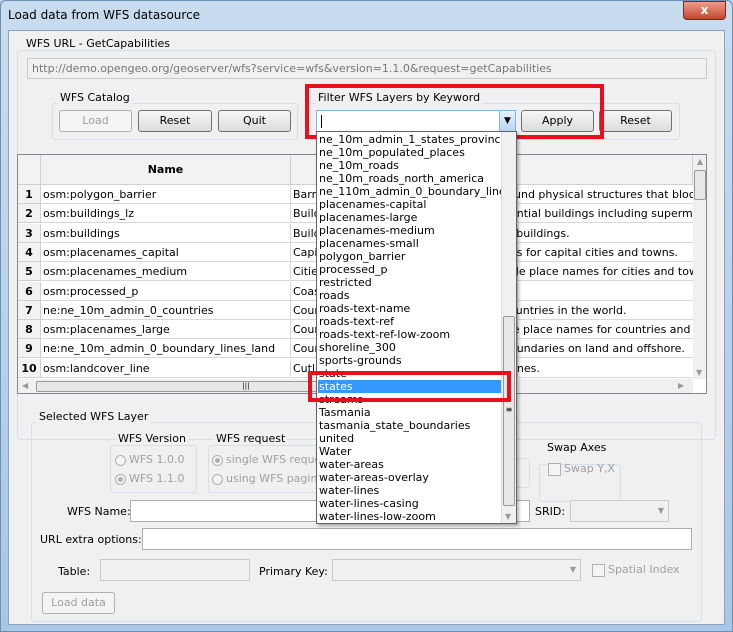  I want to click on radio-label: WFS 1.1.0, so click(157, 478).